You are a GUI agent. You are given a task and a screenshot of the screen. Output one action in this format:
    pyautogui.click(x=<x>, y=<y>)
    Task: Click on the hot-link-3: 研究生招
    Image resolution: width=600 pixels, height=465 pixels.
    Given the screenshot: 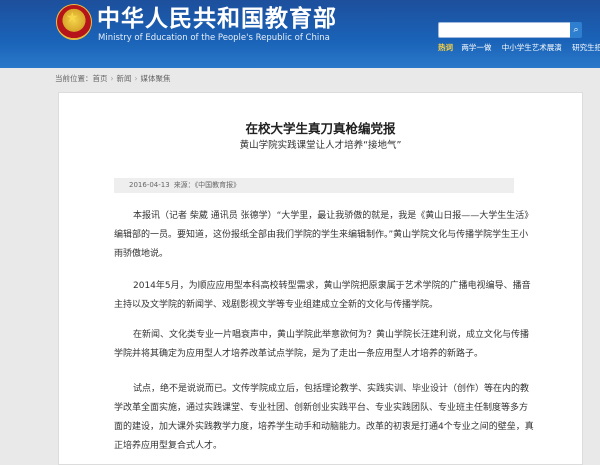 What is the action you would take?
    pyautogui.click(x=586, y=47)
    